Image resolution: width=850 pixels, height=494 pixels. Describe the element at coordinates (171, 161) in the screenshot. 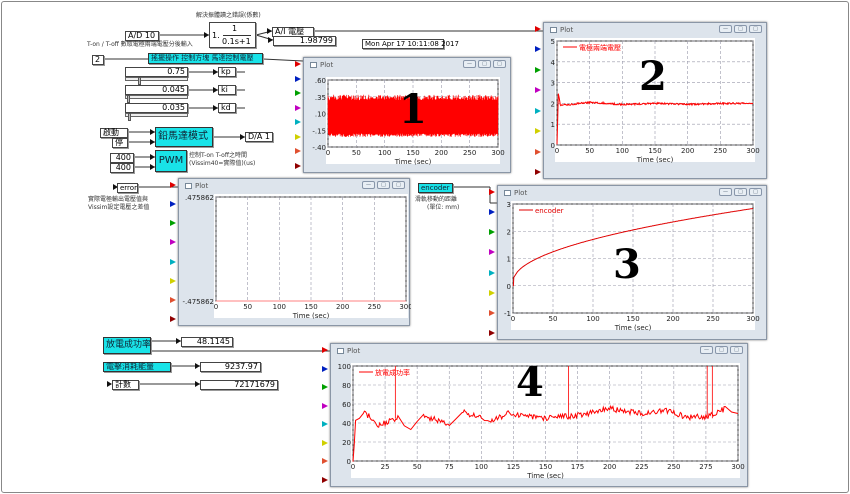

I see `pwm-block: PWM` at that location.